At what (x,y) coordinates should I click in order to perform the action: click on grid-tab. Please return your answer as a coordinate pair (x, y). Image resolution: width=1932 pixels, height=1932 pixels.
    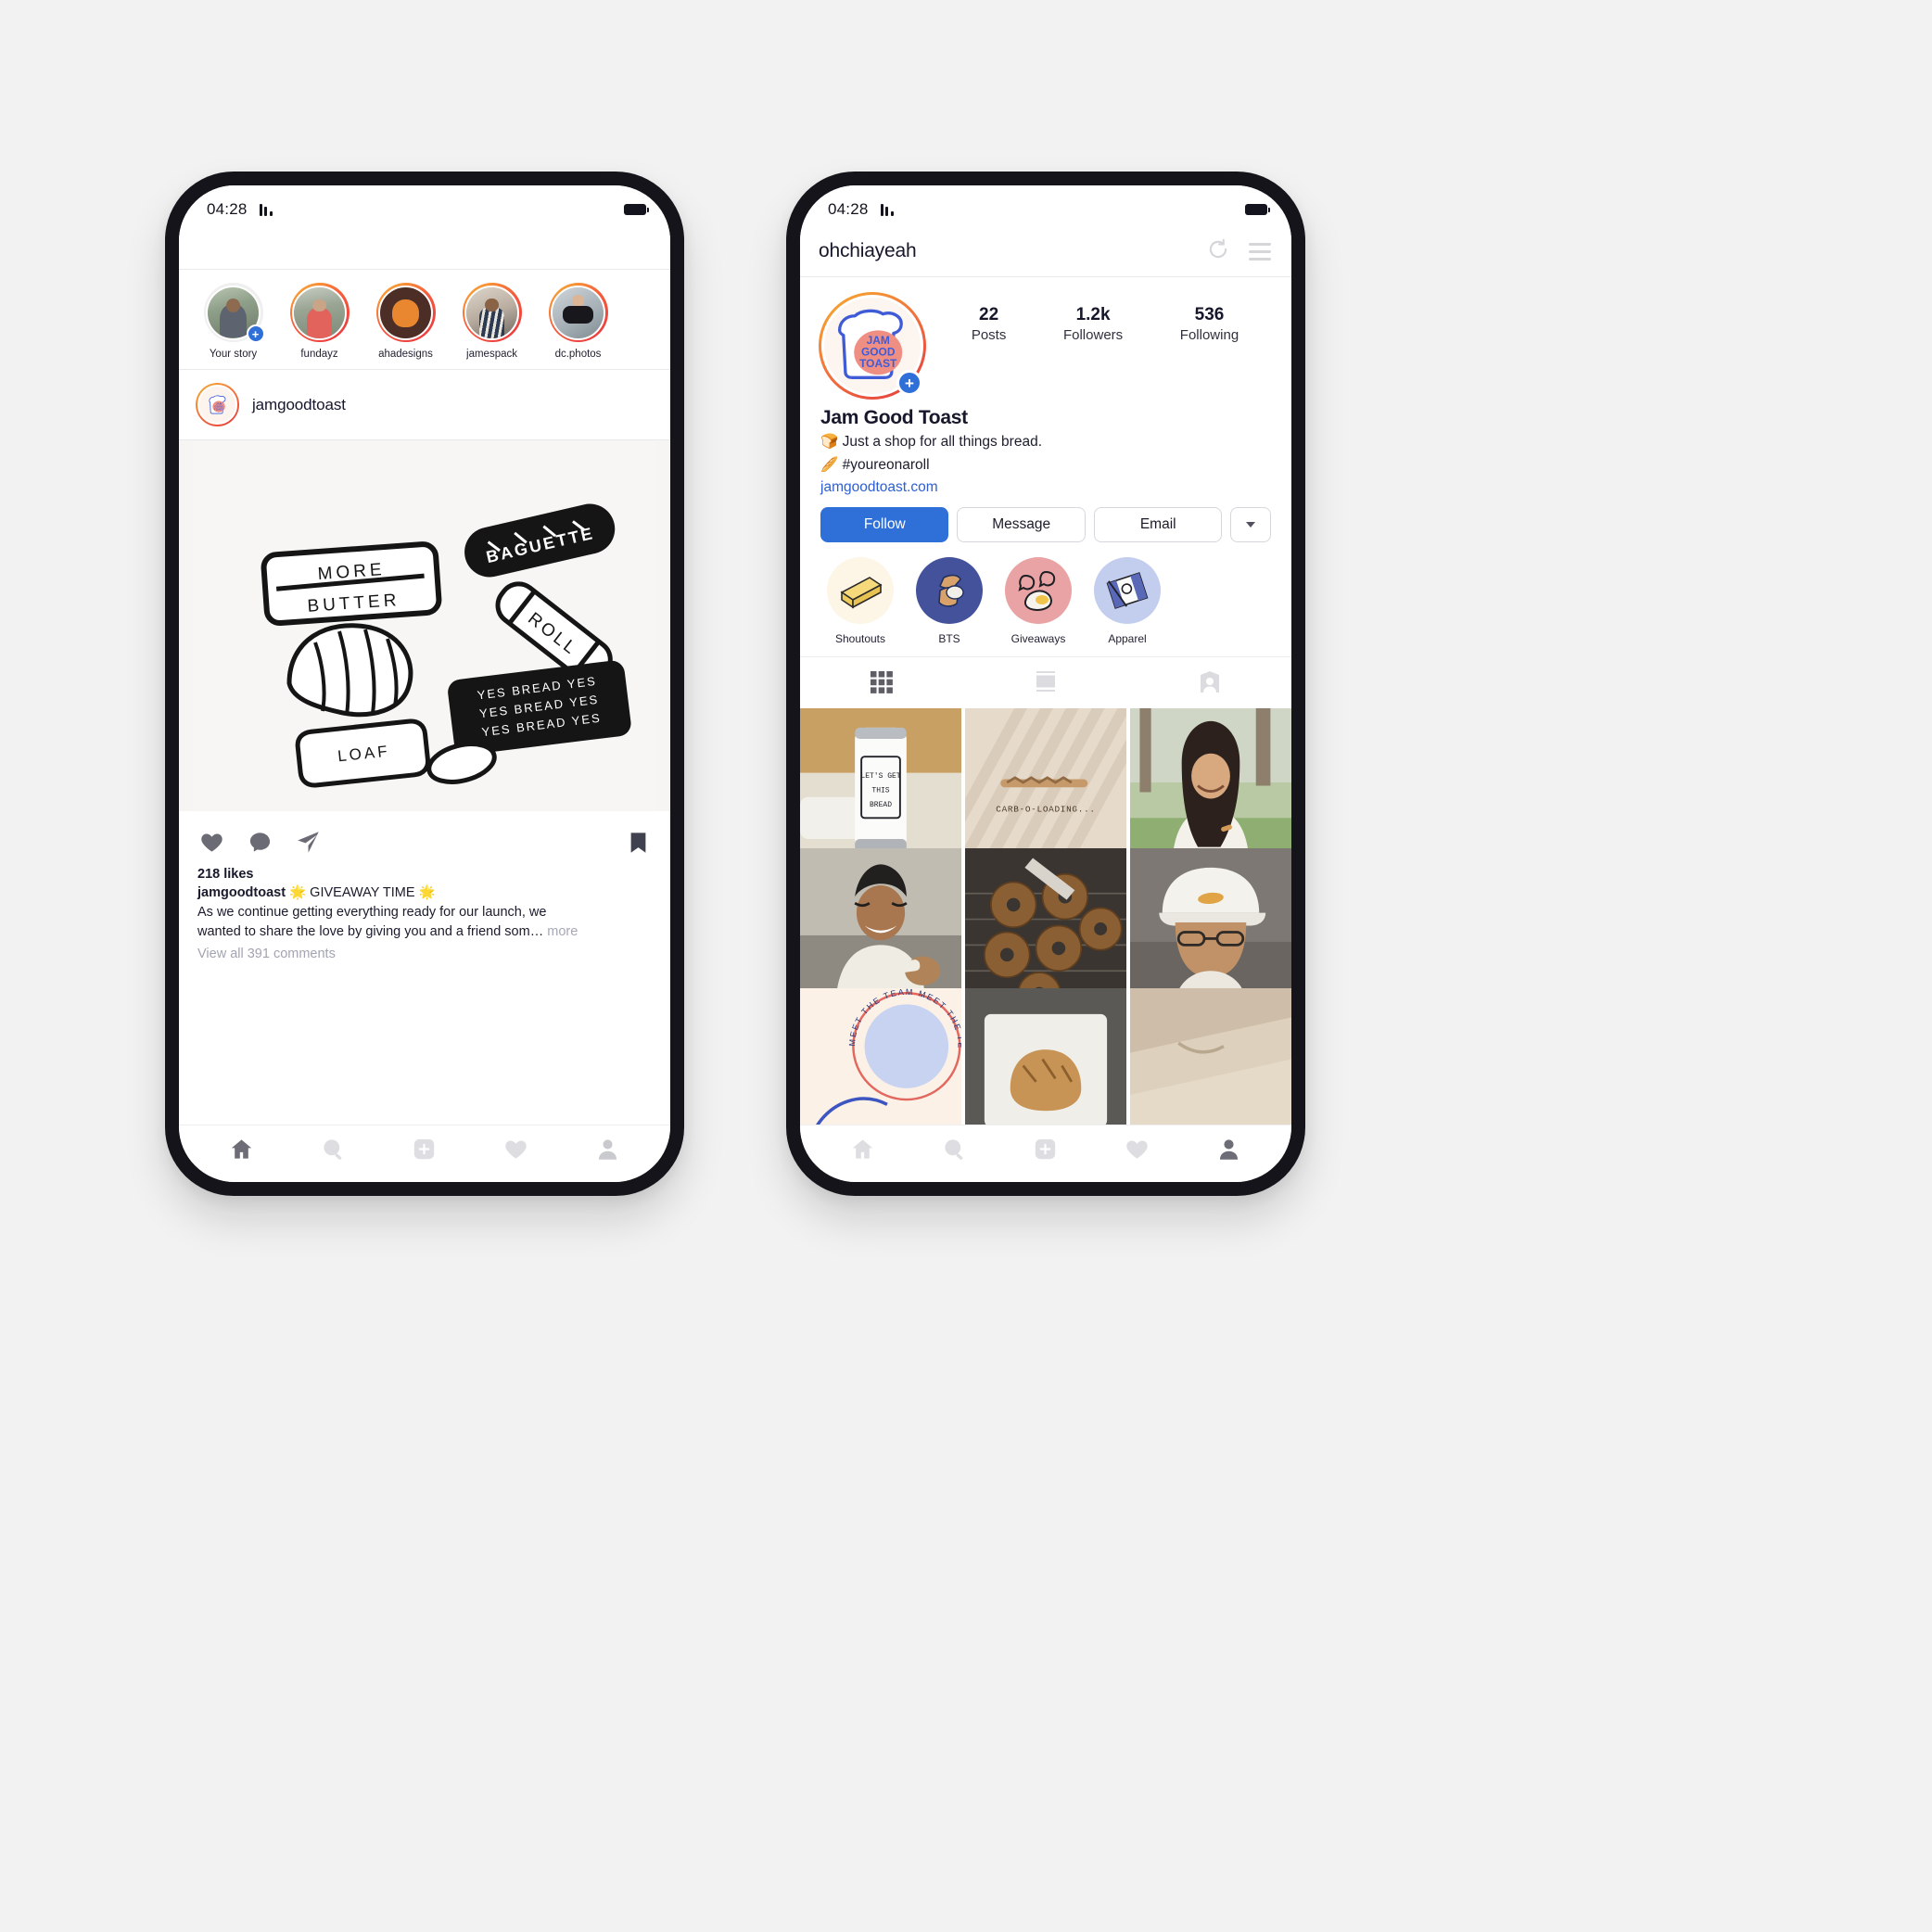
    Looking at the image, I should click on (882, 682).